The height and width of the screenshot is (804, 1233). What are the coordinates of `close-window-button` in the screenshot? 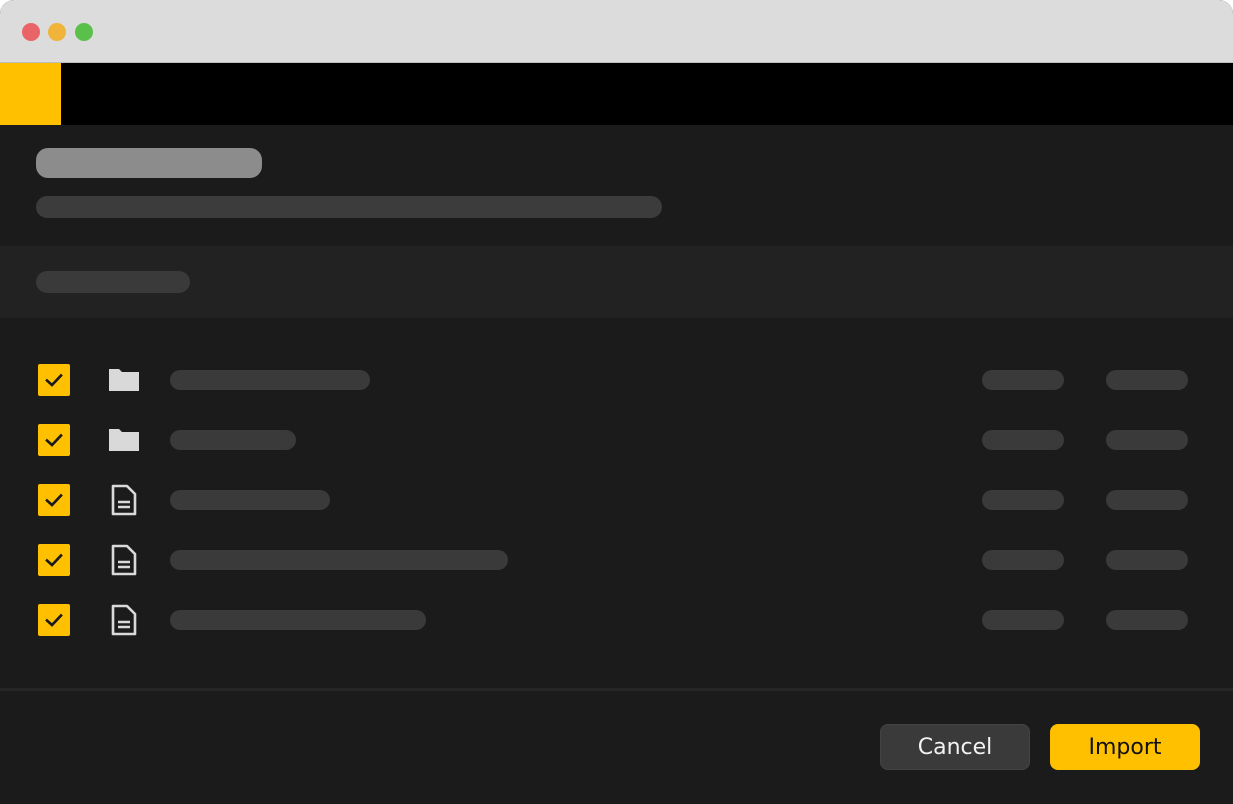 It's located at (31, 32).